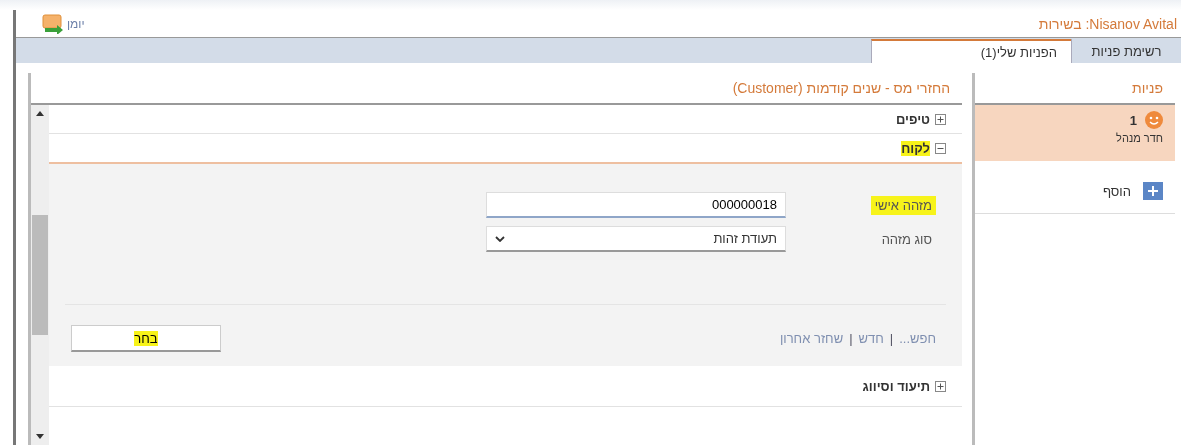 Image resolution: width=1181 pixels, height=445 pixels. Describe the element at coordinates (971, 51) in the screenshot. I see `tab: הפניות שלי(1)` at that location.